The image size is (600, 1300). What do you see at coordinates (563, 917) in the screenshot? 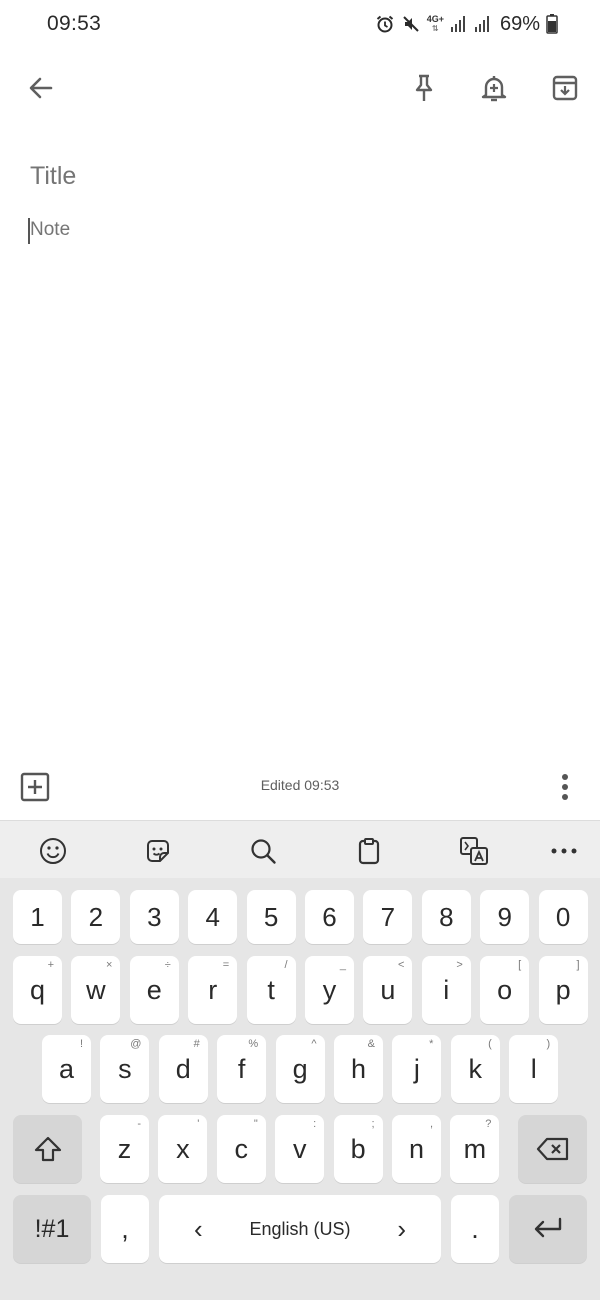
I see `number-key-0: 0` at bounding box center [563, 917].